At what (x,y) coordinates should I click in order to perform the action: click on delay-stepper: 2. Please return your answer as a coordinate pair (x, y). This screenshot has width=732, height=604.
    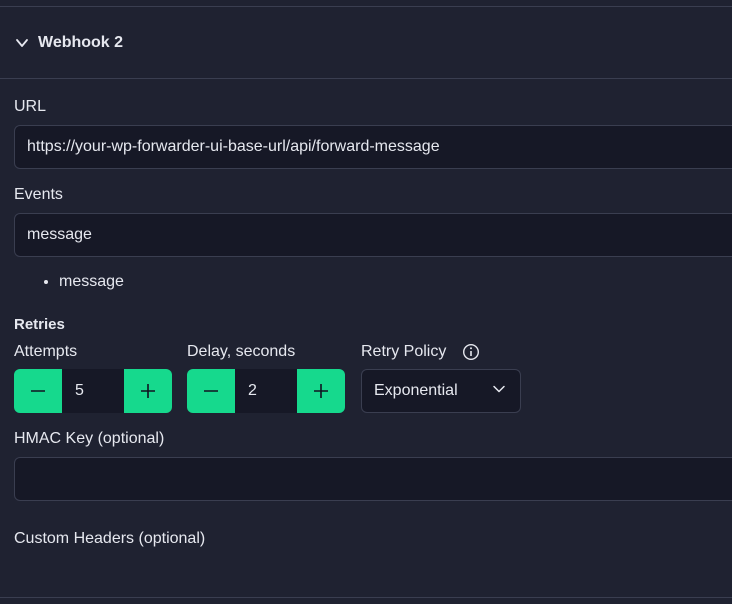
    Looking at the image, I should click on (266, 391).